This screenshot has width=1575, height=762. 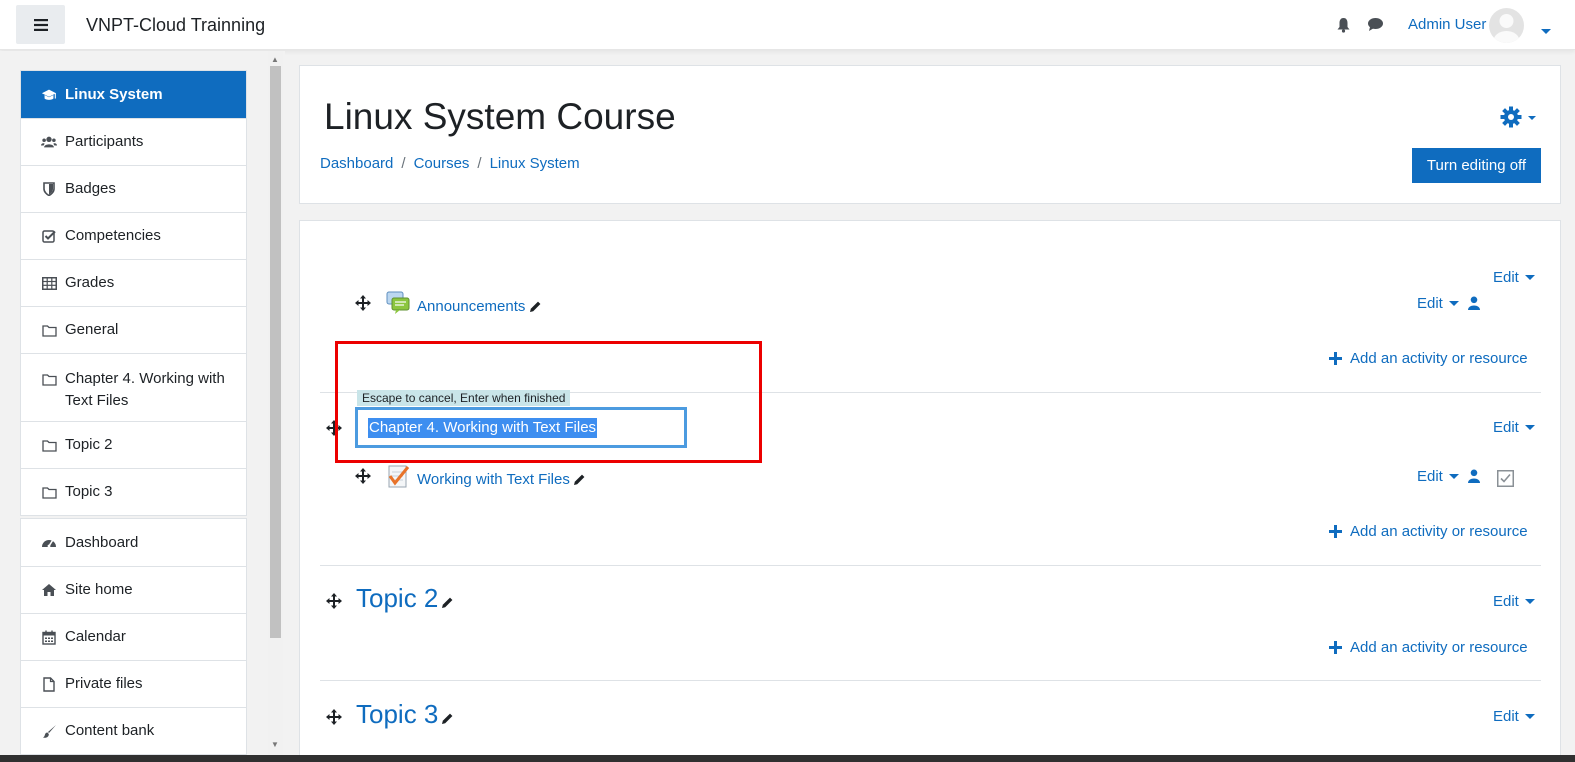 I want to click on sidebar-item-label: Calendar, so click(x=95, y=636).